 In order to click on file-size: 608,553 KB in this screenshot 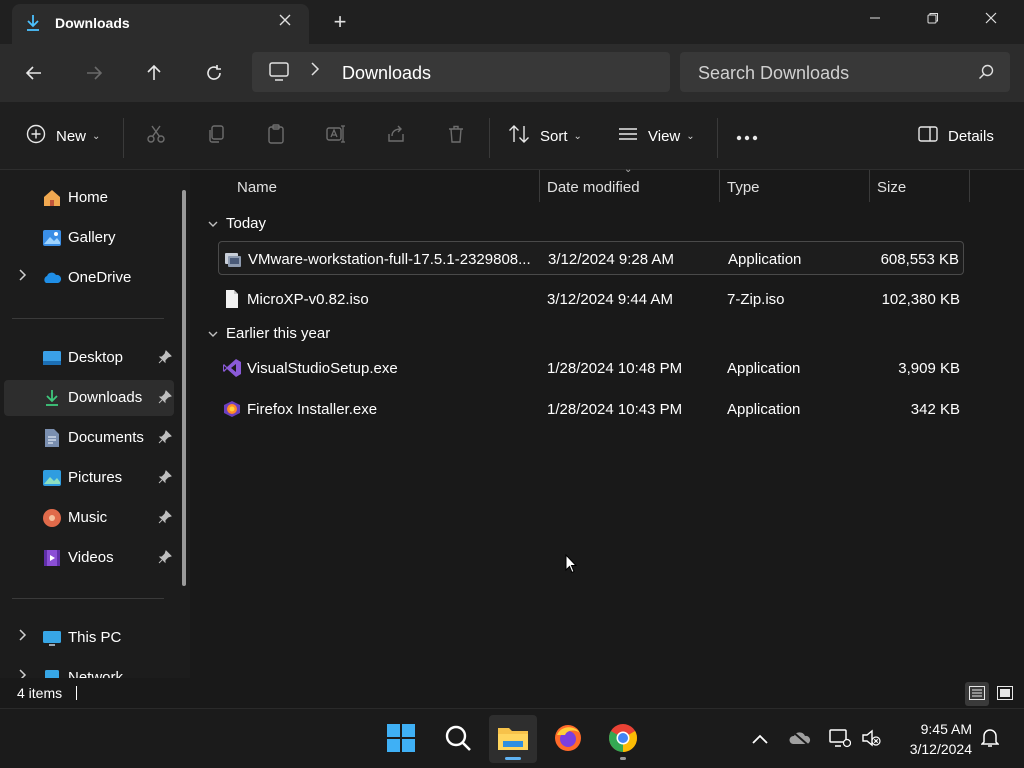, I will do `click(919, 259)`.